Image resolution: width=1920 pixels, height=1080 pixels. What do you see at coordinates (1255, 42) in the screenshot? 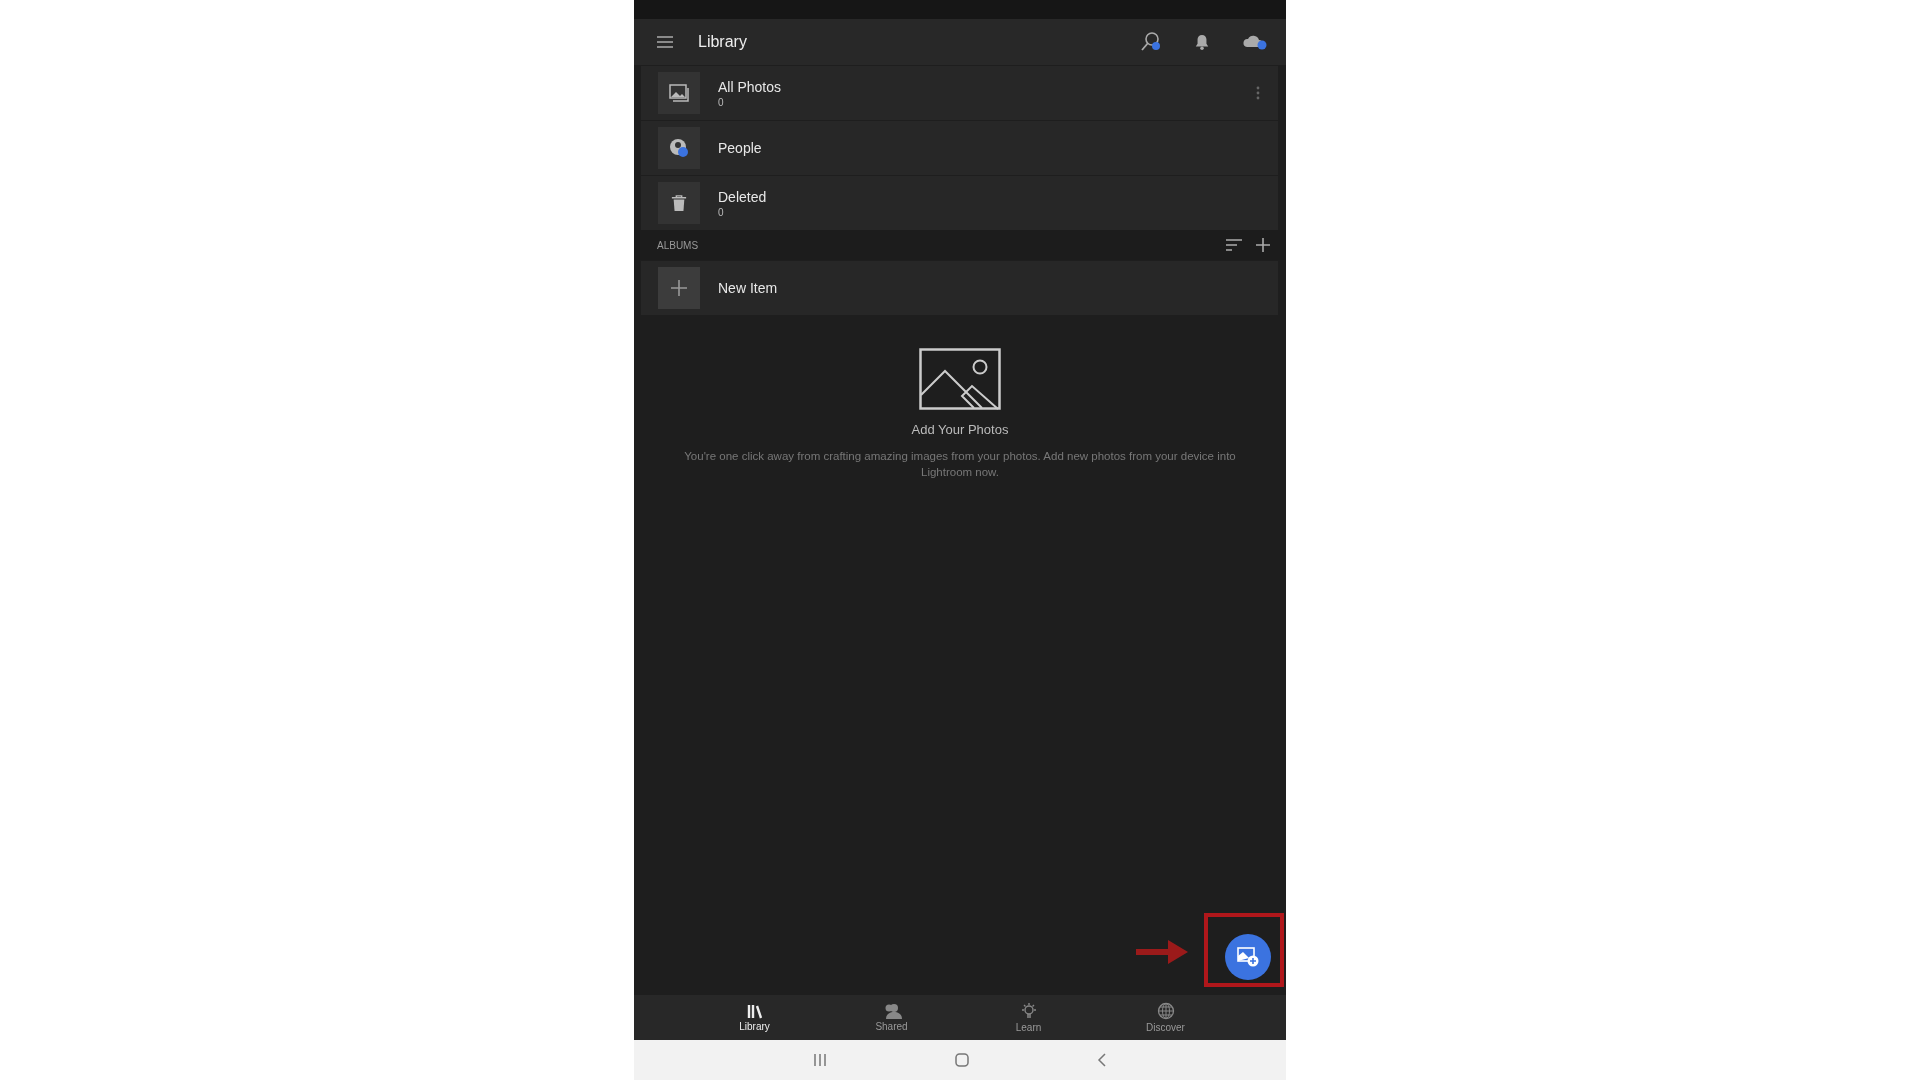
I see `cloud-icon` at bounding box center [1255, 42].